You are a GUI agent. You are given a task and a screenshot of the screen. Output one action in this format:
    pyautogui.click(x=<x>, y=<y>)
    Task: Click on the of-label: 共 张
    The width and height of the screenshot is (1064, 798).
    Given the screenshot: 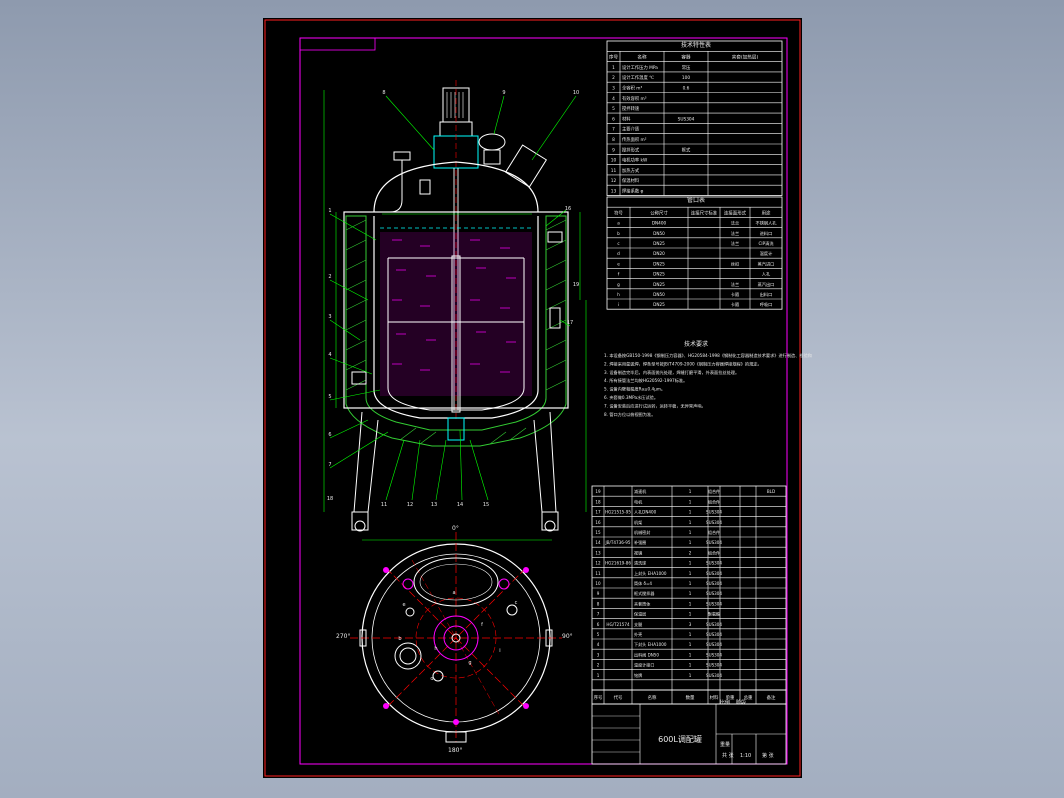 What is the action you would take?
    pyautogui.click(x=728, y=755)
    